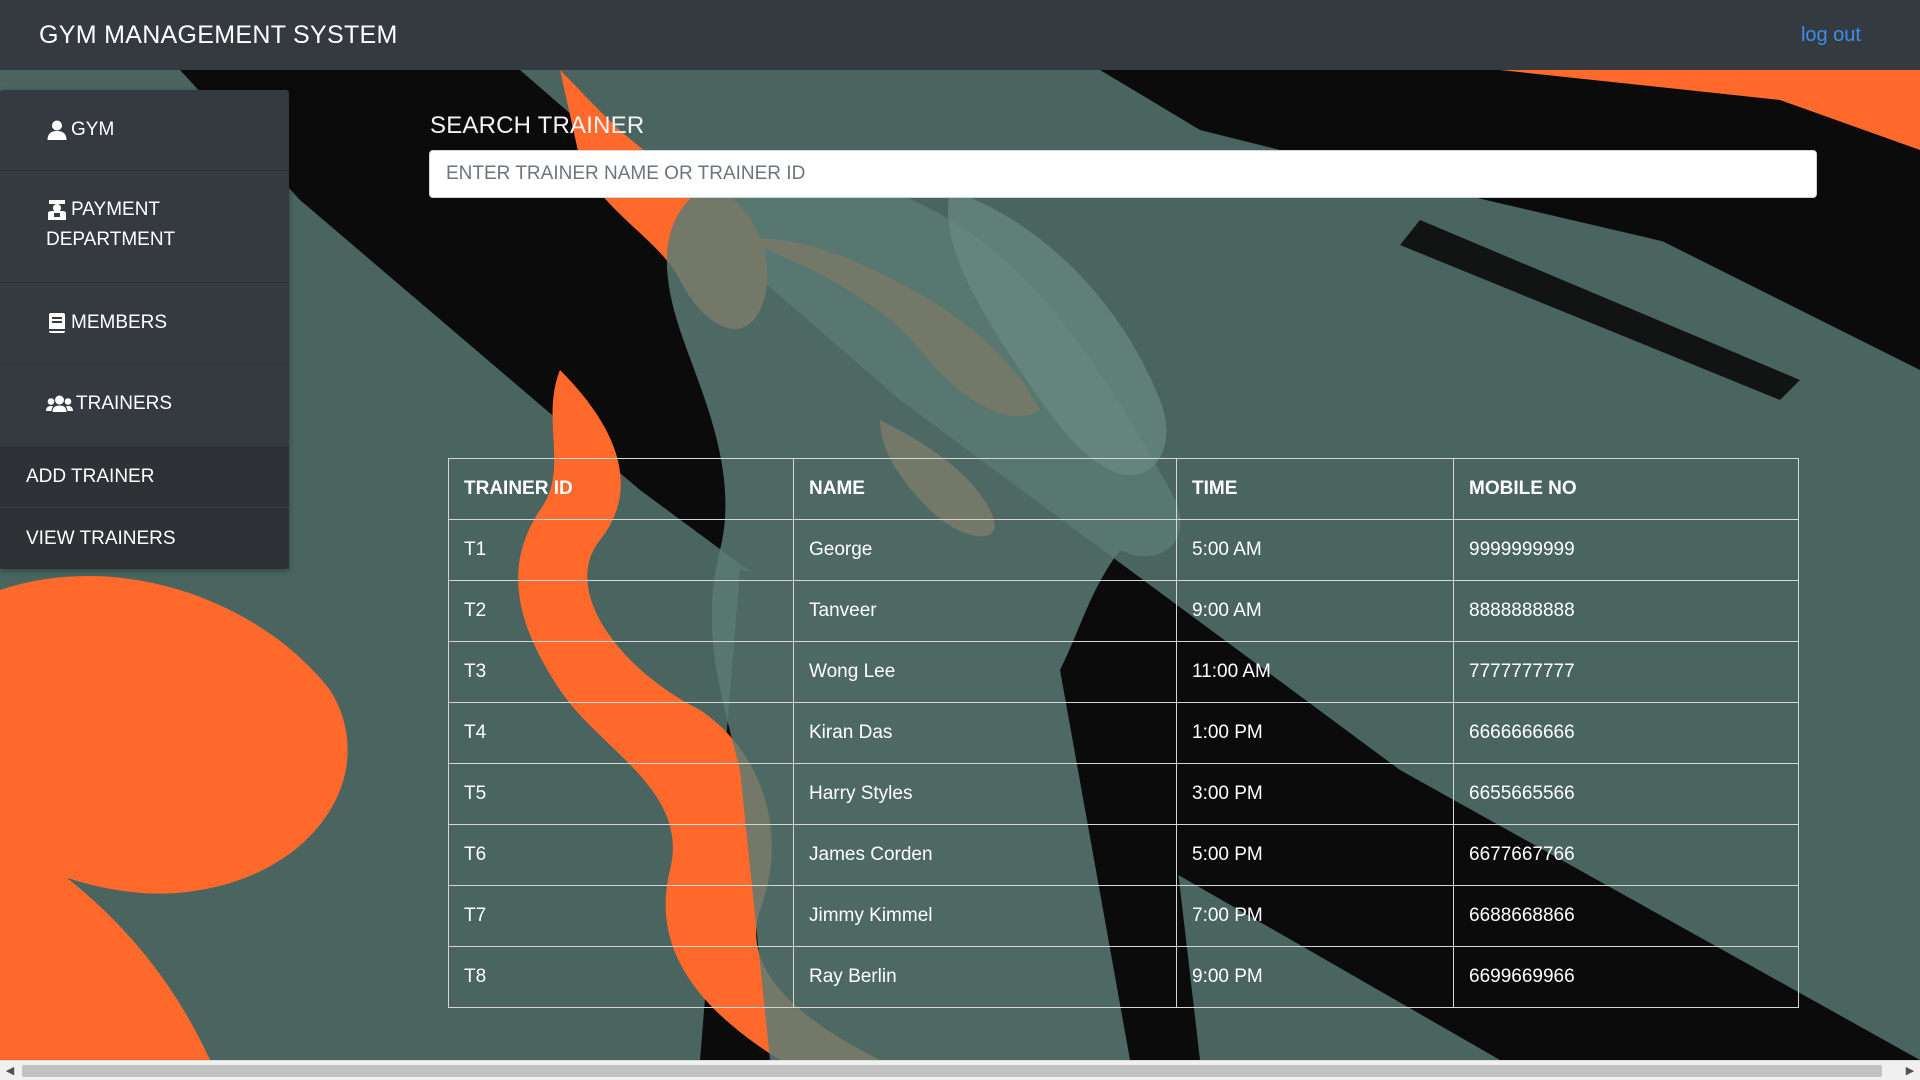 This screenshot has width=1920, height=1080. I want to click on cell-time: 3:00 PM, so click(1315, 794).